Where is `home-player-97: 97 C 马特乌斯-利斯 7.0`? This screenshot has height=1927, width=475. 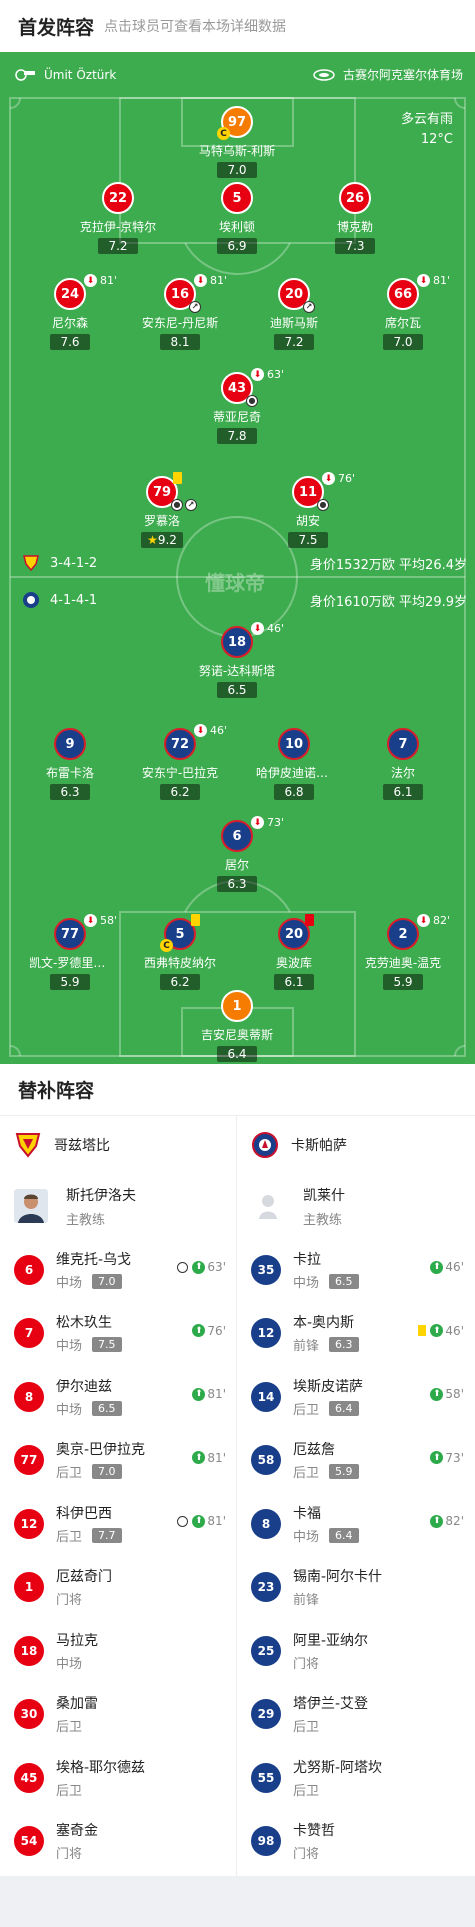
home-player-97: 97 C 马特乌斯-利斯 7.0 is located at coordinates (237, 142).